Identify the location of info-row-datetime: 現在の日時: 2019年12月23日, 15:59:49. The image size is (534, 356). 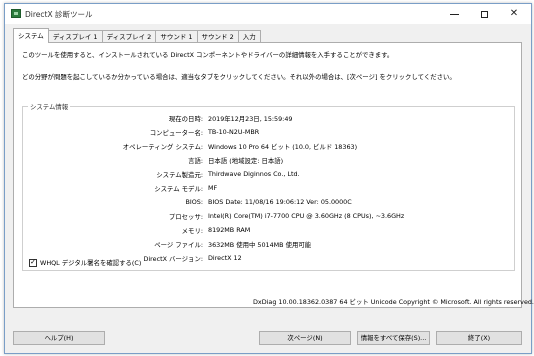
(268, 119).